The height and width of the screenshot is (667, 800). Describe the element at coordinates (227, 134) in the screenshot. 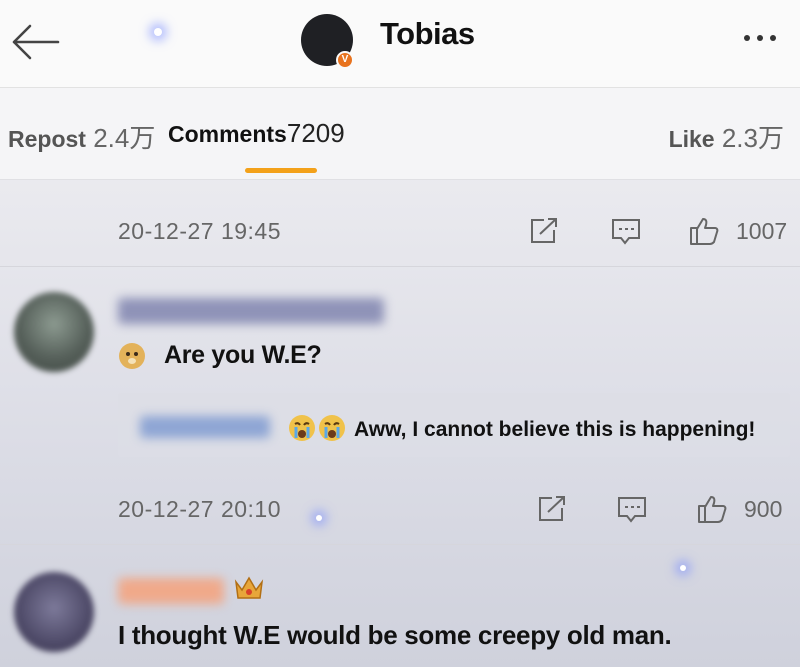

I see `tab-label: Comments` at that location.